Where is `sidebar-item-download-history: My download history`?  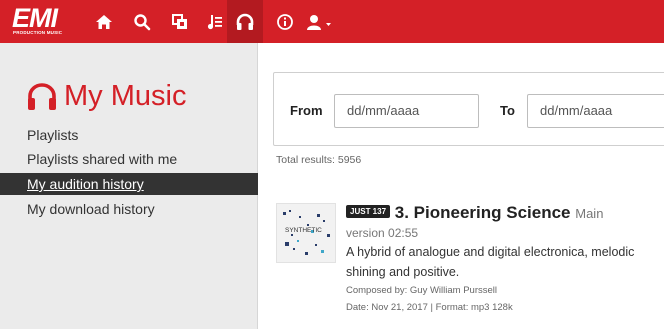
sidebar-item-download-history: My download history is located at coordinates (129, 209).